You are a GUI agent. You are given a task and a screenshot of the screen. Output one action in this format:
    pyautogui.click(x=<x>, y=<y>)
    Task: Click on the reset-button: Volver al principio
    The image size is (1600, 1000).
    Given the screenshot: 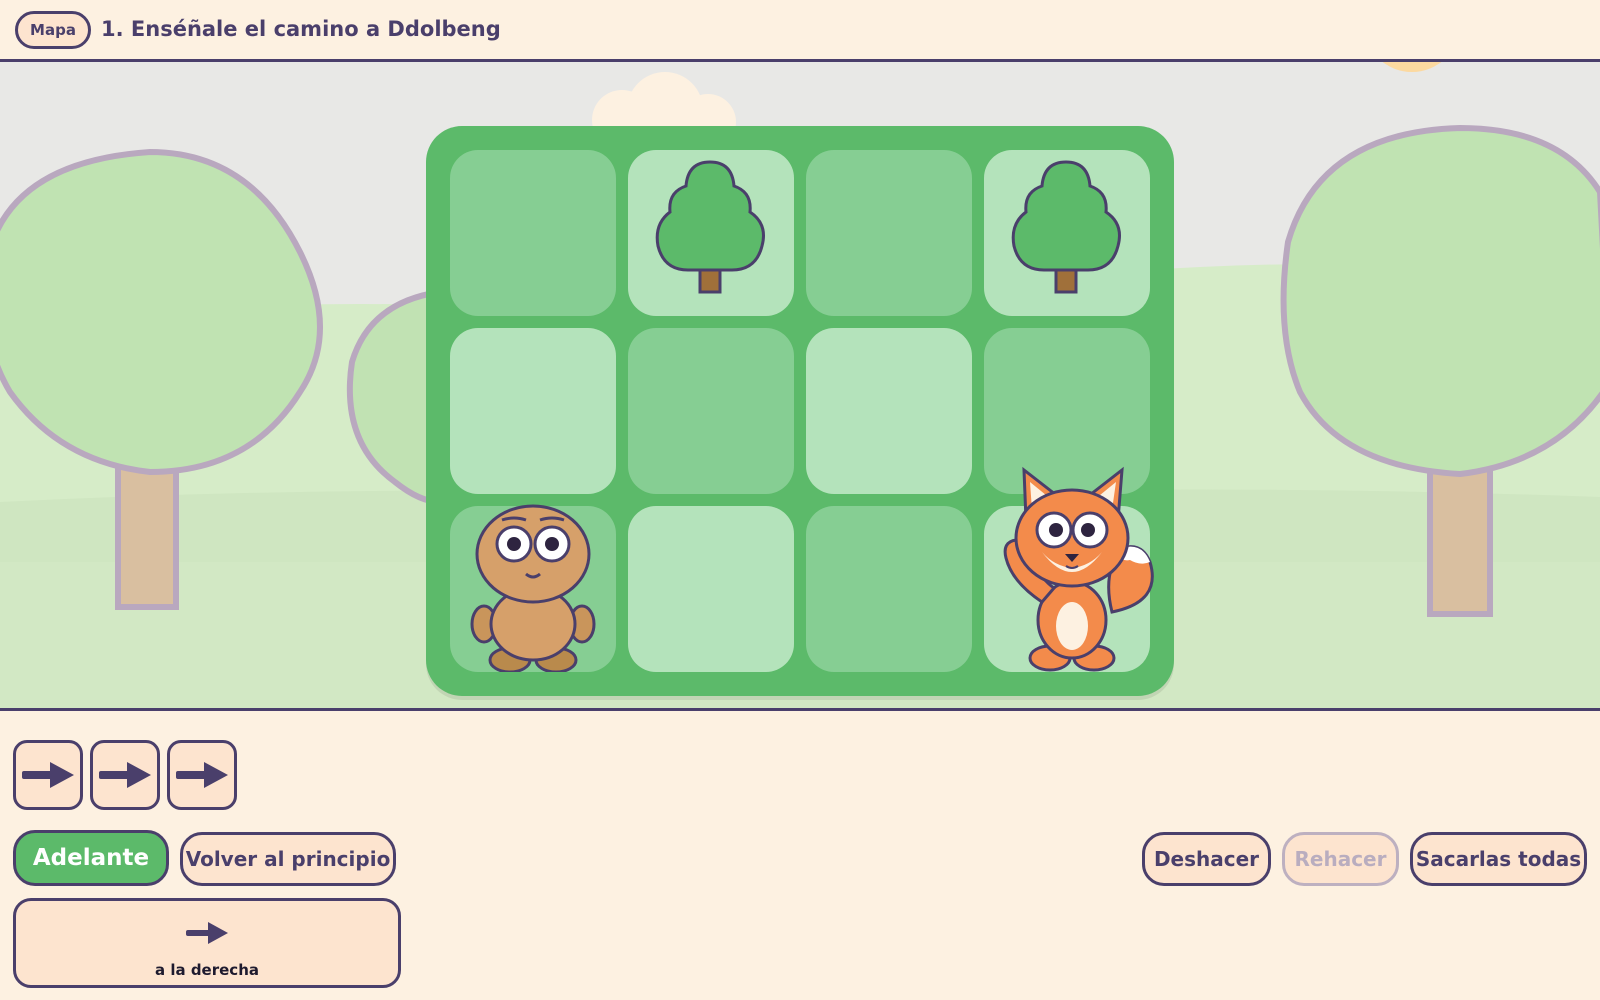 What is the action you would take?
    pyautogui.click(x=288, y=859)
    